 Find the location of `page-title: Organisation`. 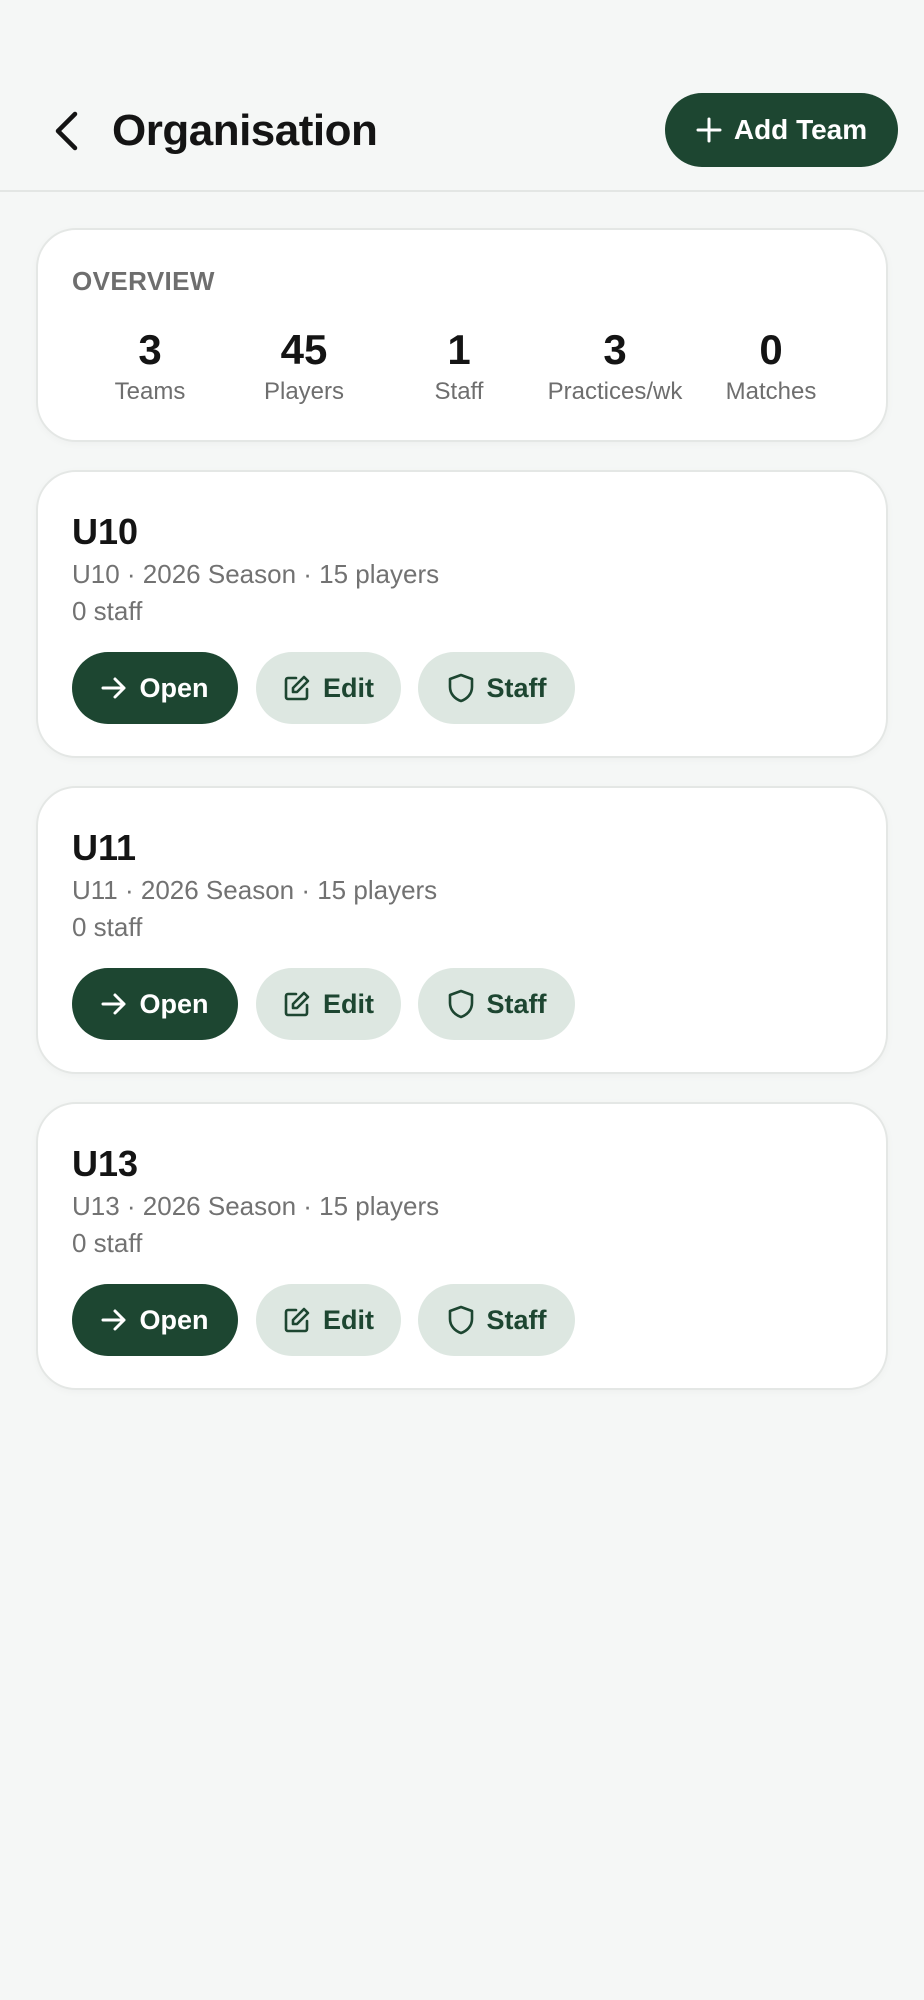

page-title: Organisation is located at coordinates (245, 130).